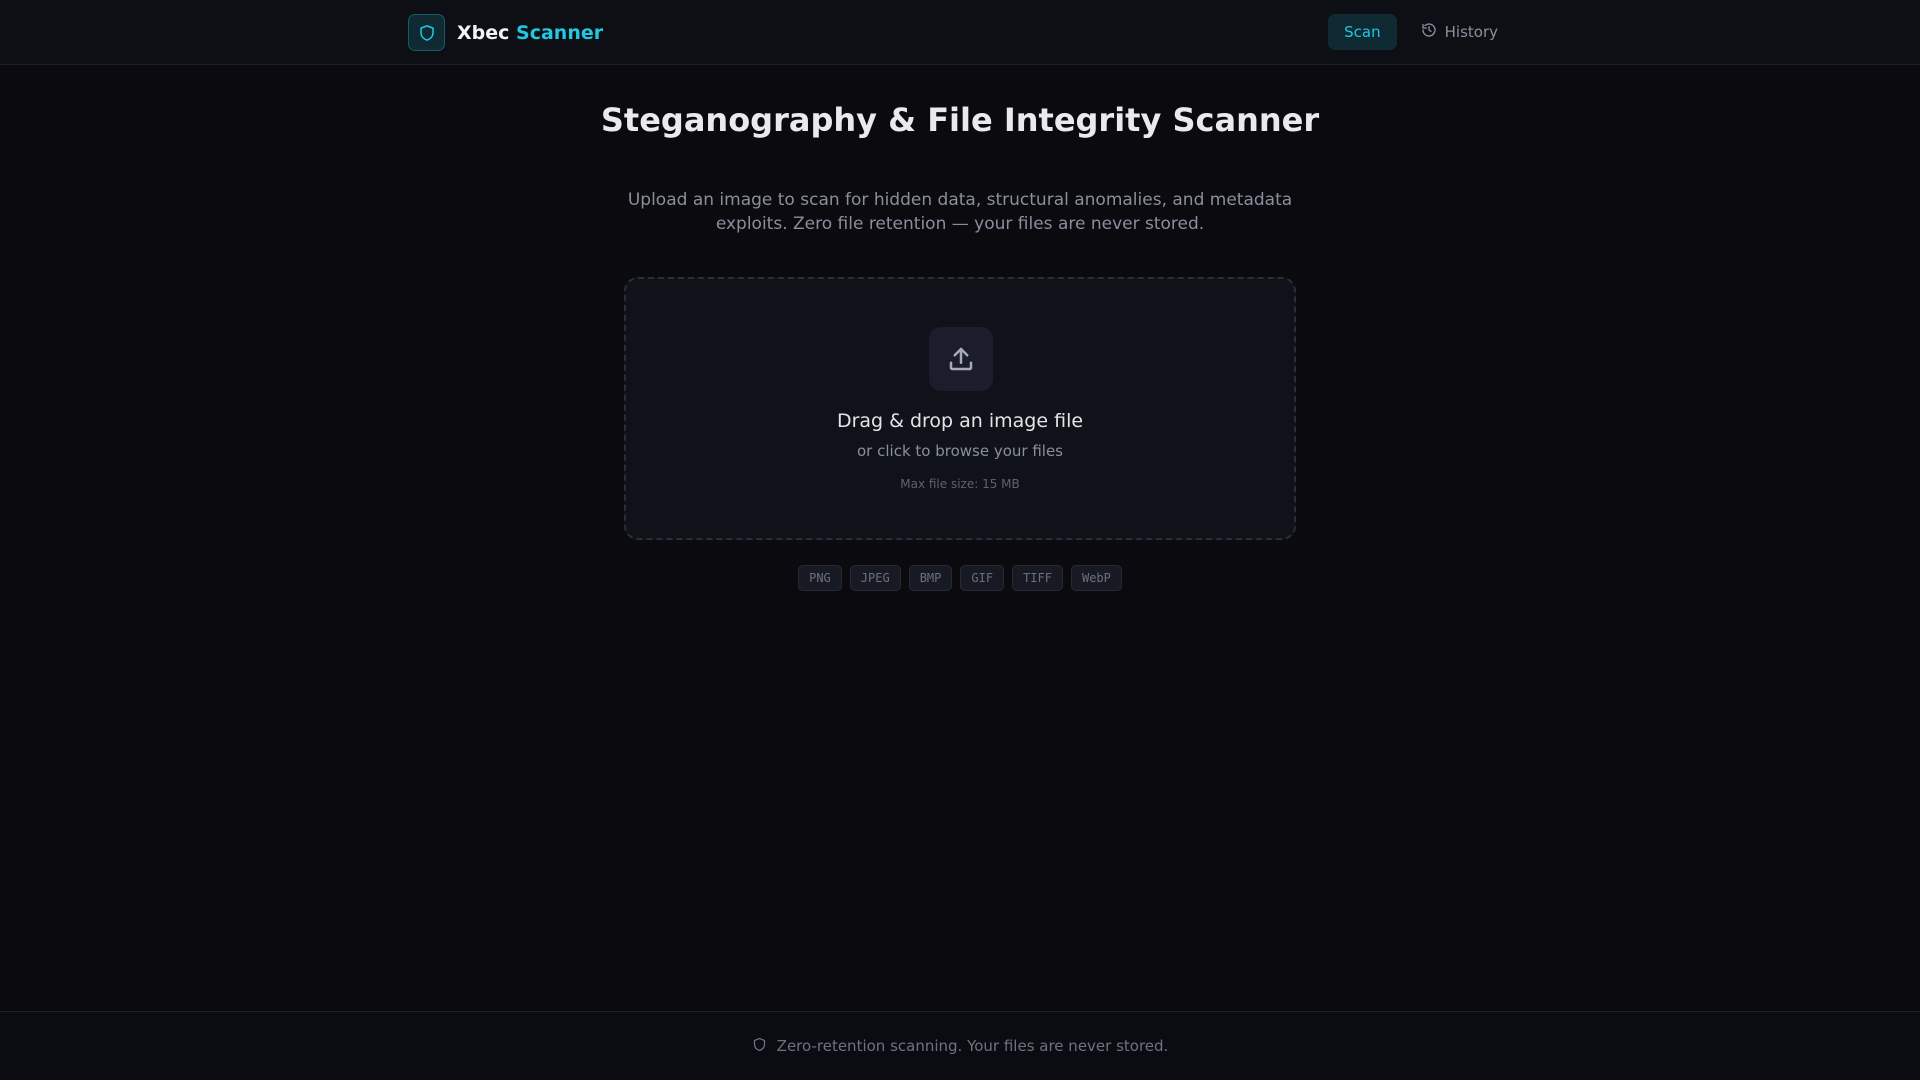  I want to click on brand: Xbec Scanner, so click(505, 32).